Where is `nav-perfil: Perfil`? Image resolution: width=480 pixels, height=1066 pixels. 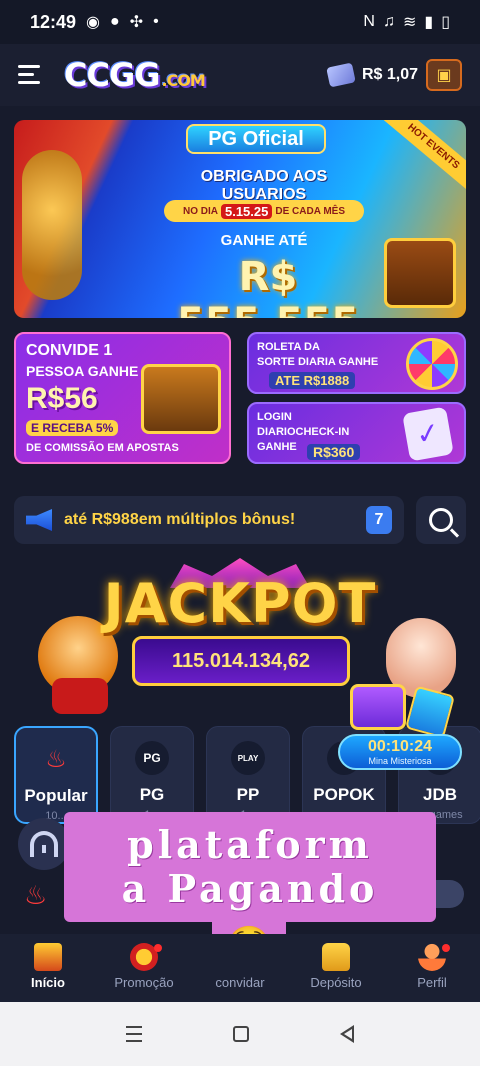 nav-perfil: Perfil is located at coordinates (432, 968).